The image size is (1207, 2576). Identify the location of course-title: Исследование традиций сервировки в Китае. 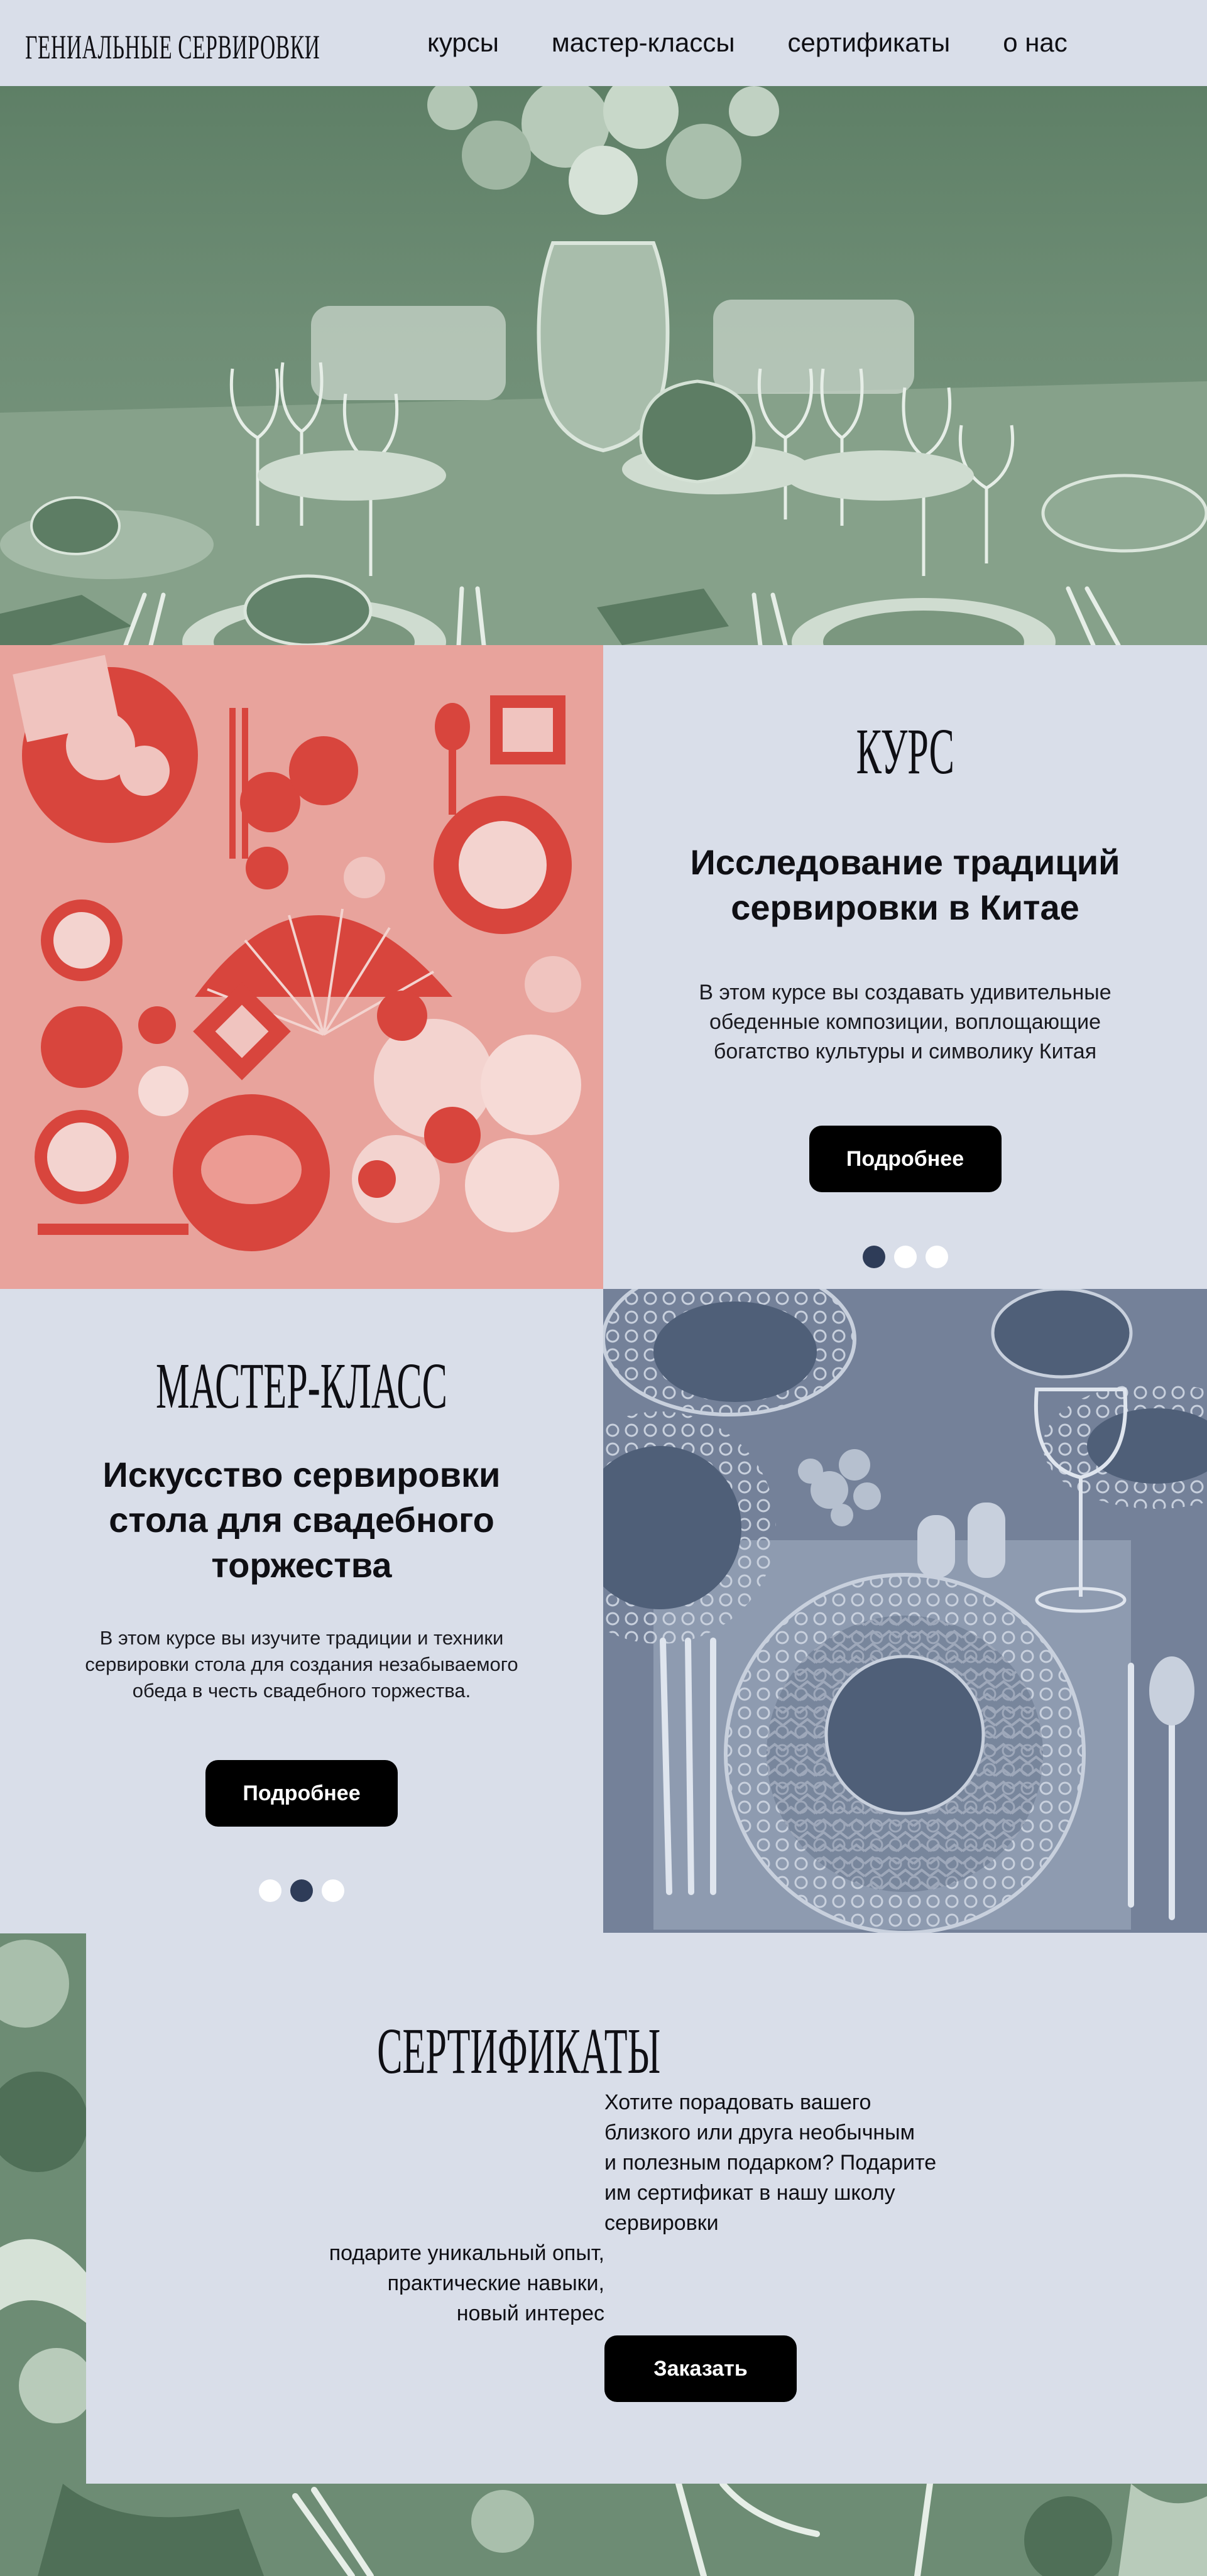
(905, 884).